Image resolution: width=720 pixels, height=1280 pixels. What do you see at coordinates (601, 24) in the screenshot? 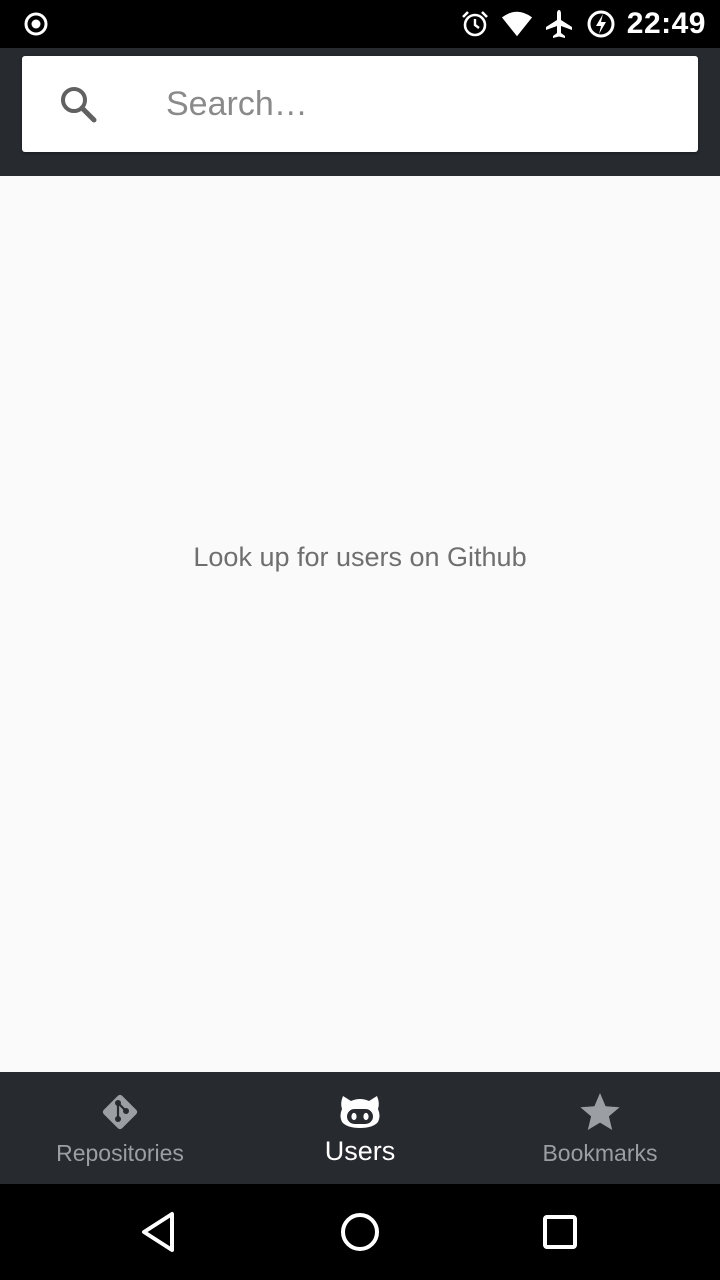
I see `battery-charging-icon` at bounding box center [601, 24].